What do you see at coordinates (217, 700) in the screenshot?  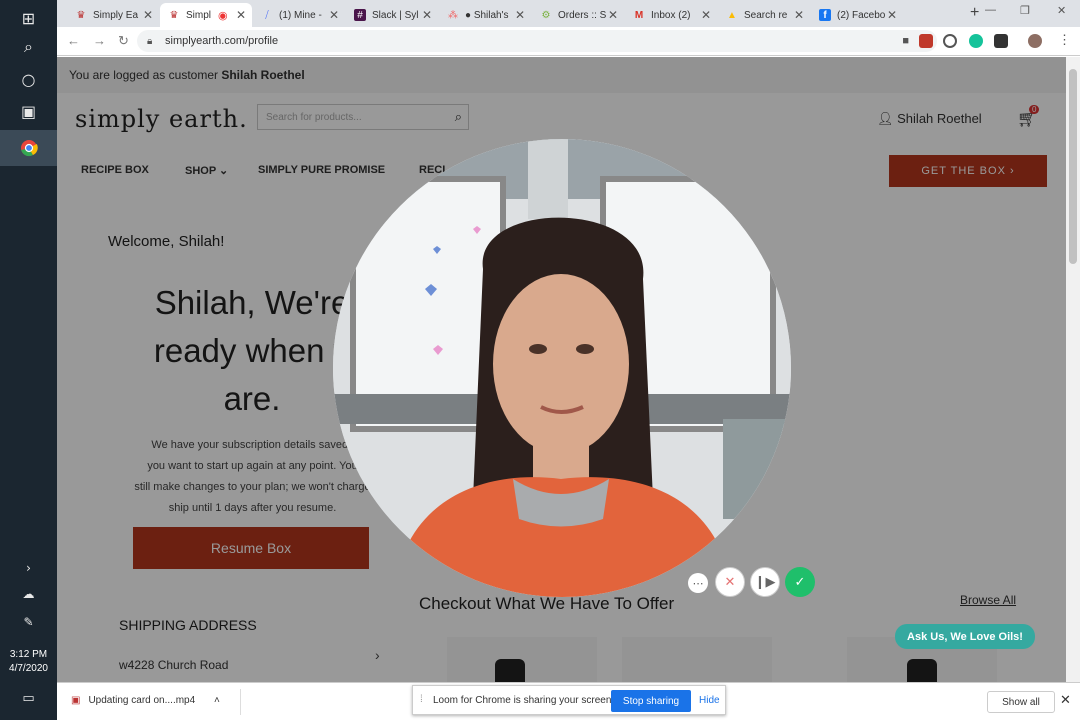 I see `chevron-up-icon: ˄` at bounding box center [217, 700].